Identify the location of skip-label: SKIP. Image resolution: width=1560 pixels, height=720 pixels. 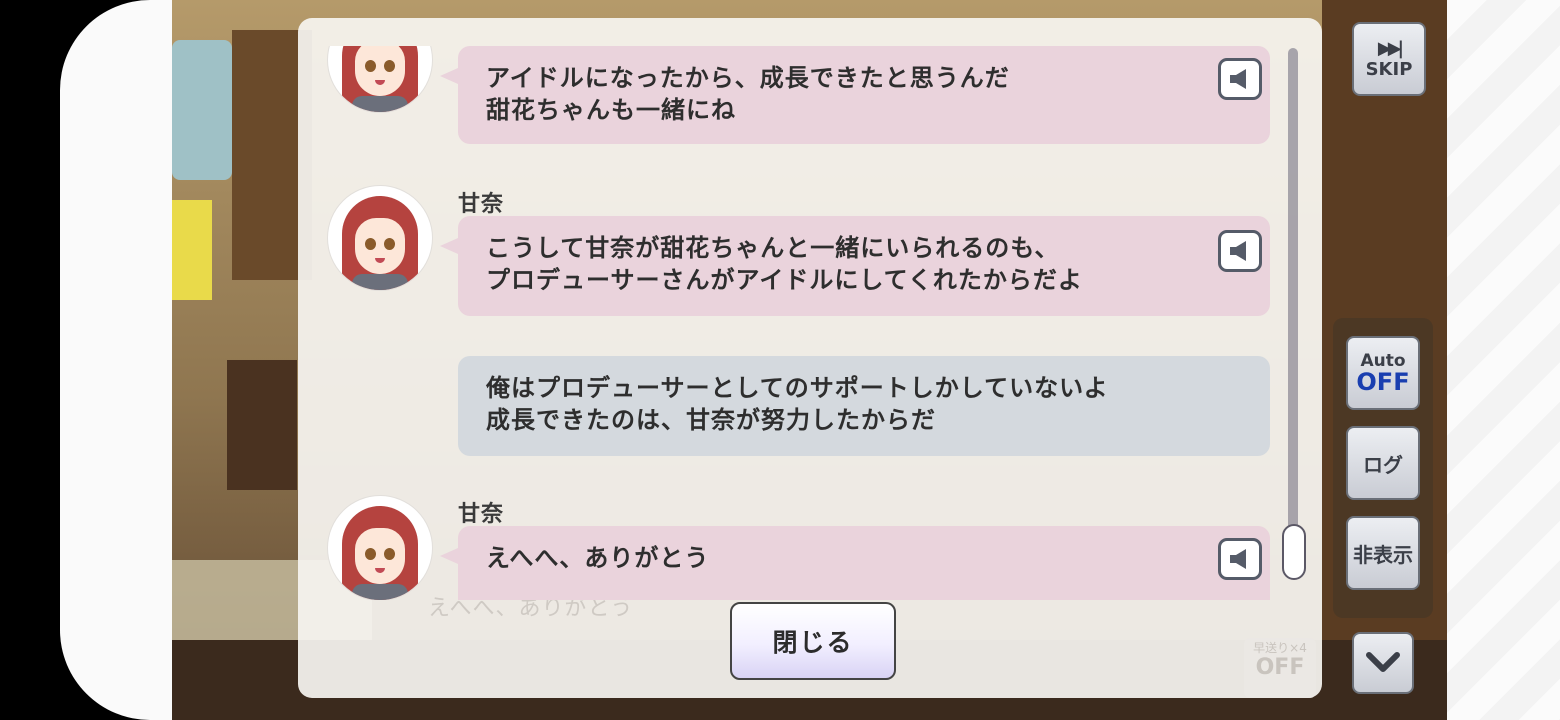
(1389, 69).